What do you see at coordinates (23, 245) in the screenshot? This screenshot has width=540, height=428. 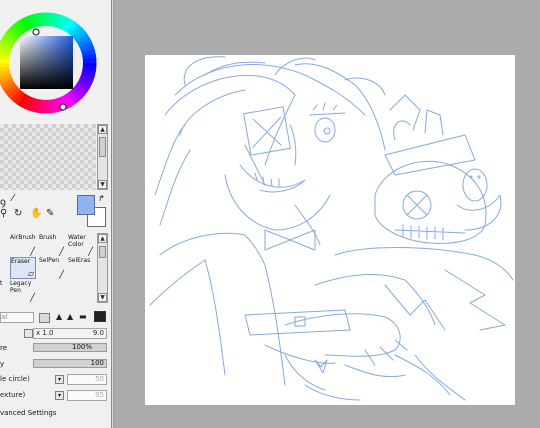 I see `tool-airbrush: AirBrush ╱` at bounding box center [23, 245].